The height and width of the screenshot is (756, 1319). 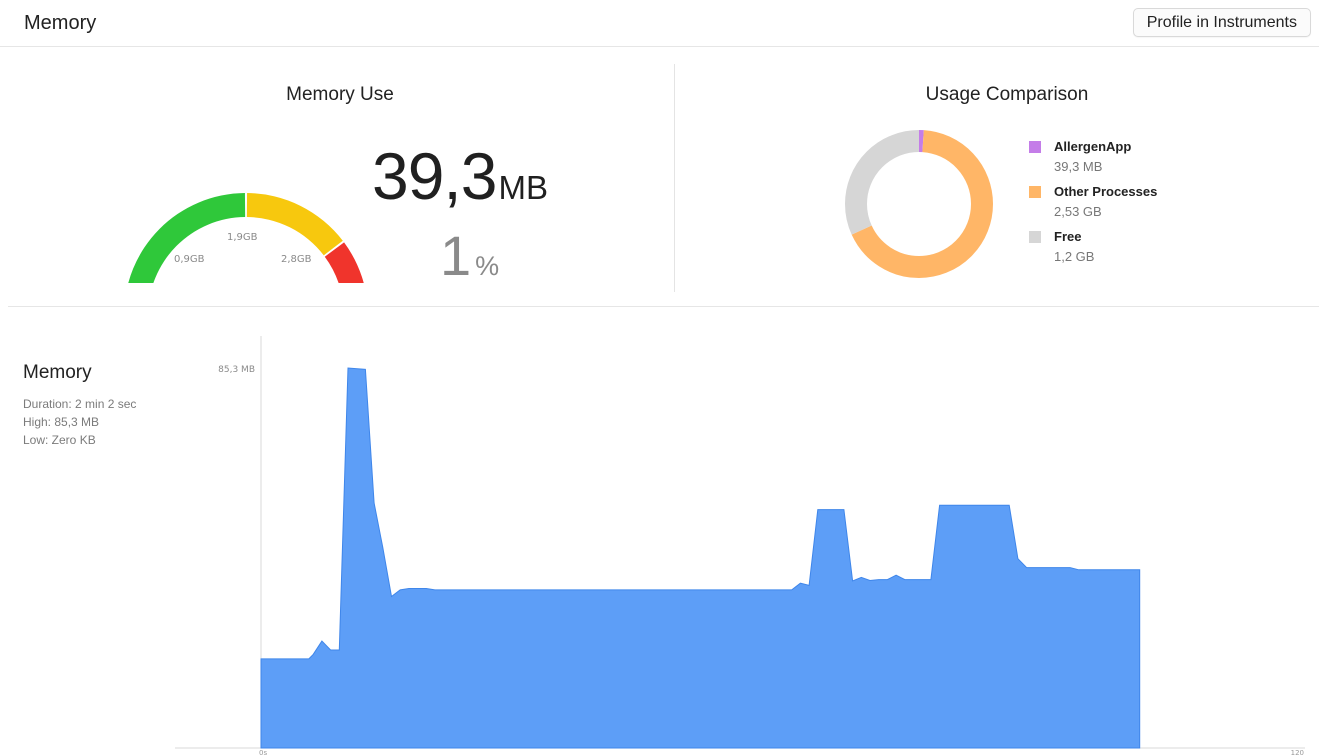 What do you see at coordinates (1106, 191) in the screenshot?
I see `legend-name: Other Processes` at bounding box center [1106, 191].